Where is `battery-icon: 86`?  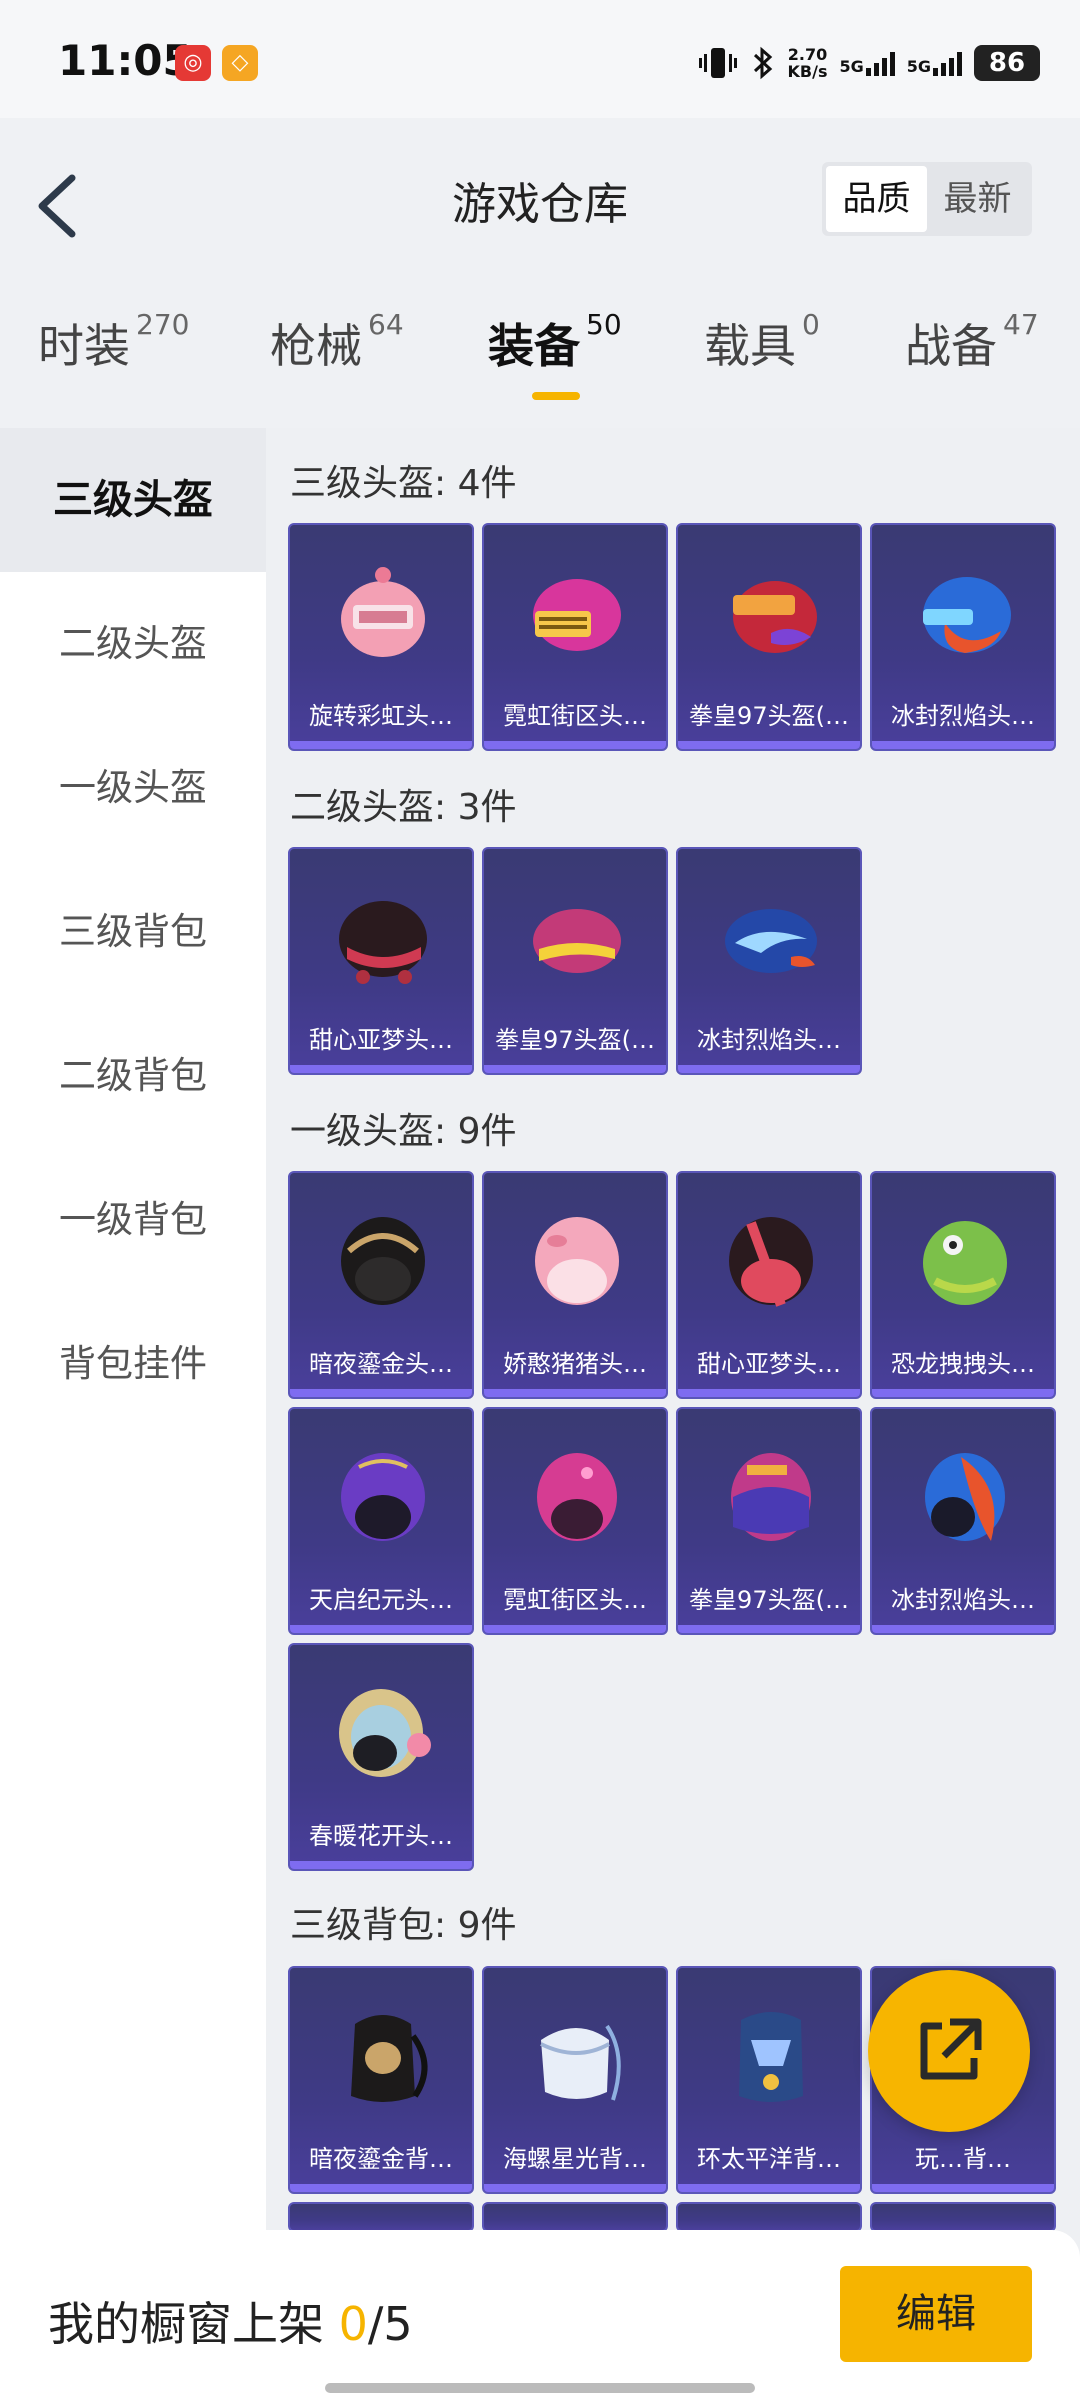 battery-icon: 86 is located at coordinates (1007, 63).